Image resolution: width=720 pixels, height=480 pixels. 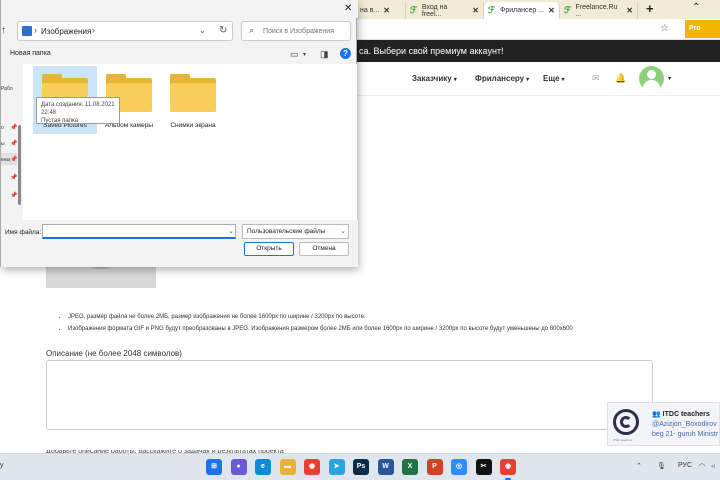 I want to click on filename-input: ⌄, so click(x=139, y=231).